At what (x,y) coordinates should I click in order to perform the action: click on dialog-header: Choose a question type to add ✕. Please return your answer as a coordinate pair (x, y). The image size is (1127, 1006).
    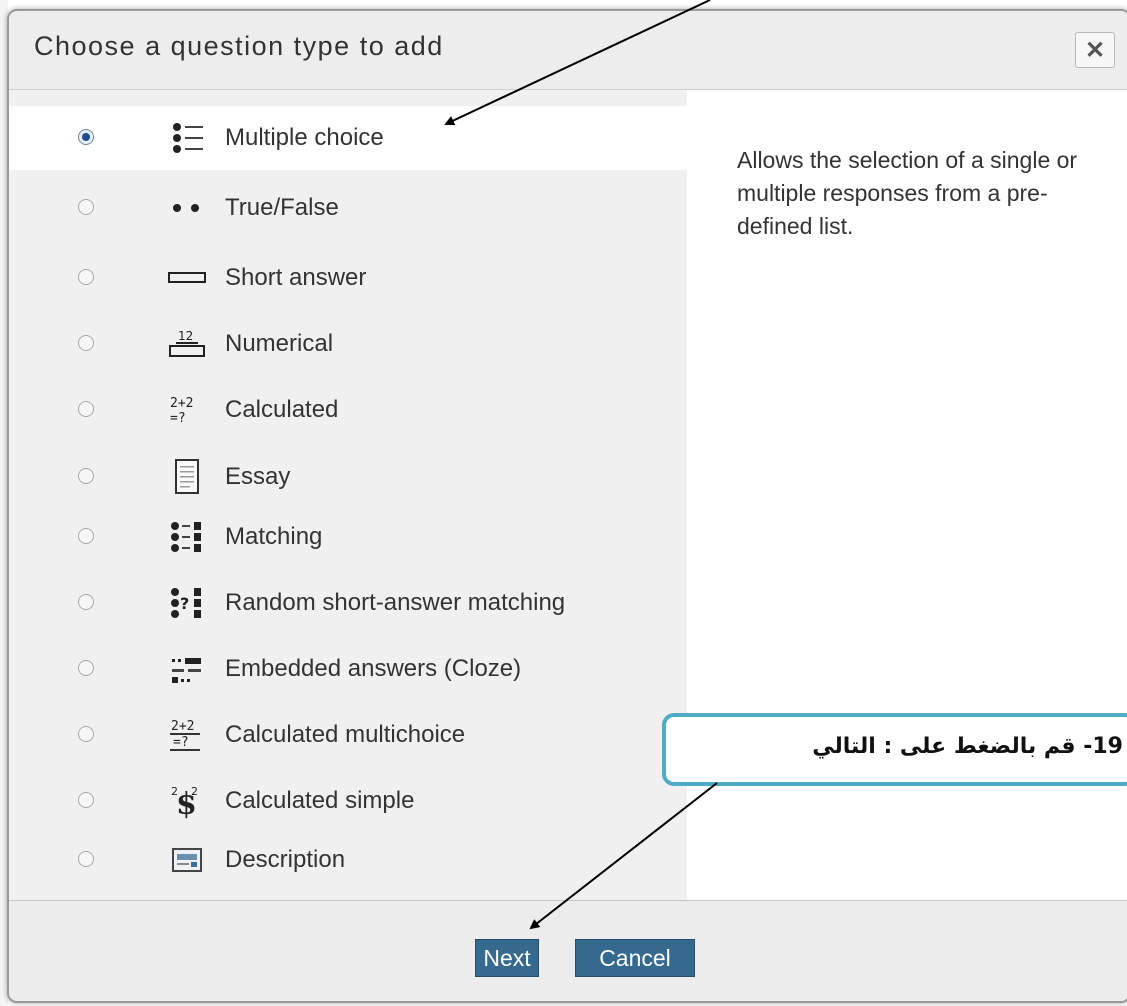
    Looking at the image, I should click on (568, 50).